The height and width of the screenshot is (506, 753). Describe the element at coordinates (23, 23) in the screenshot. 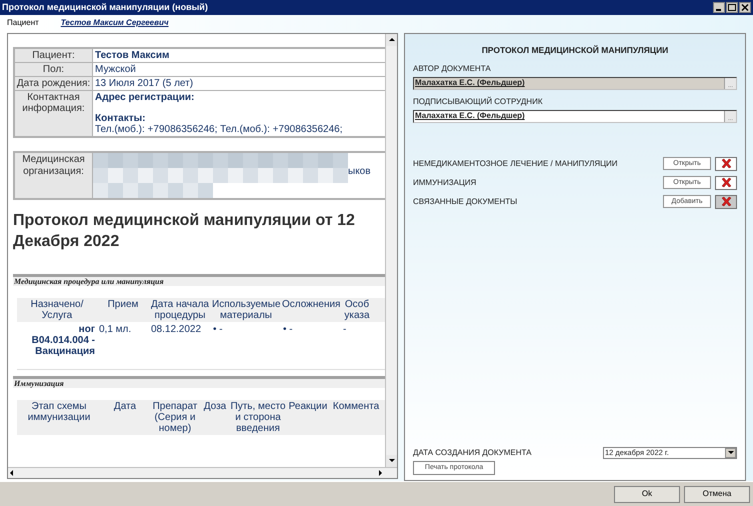

I see `patient-label: Пациент` at that location.